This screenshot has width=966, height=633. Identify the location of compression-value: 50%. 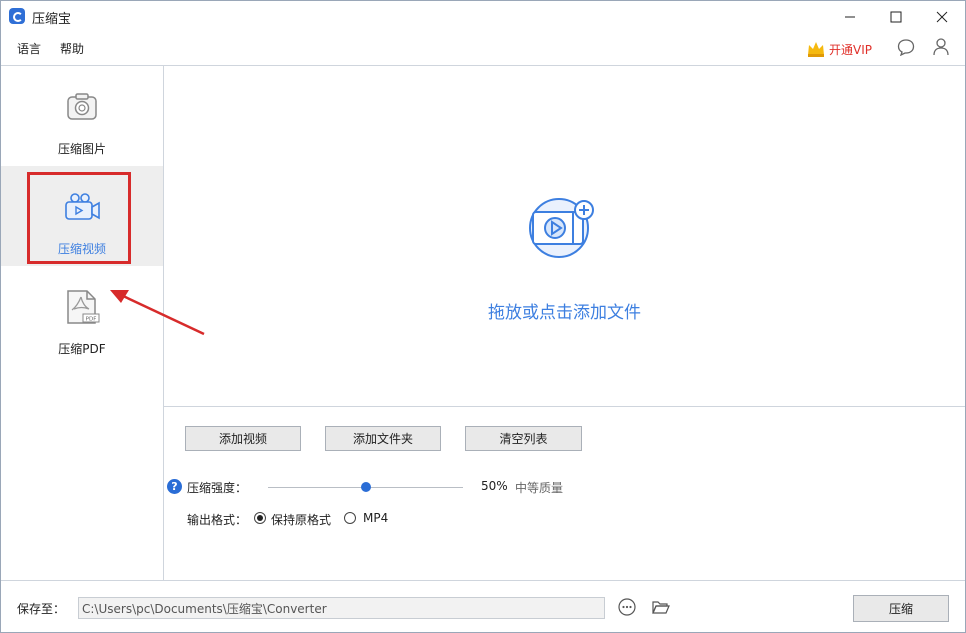
(494, 486).